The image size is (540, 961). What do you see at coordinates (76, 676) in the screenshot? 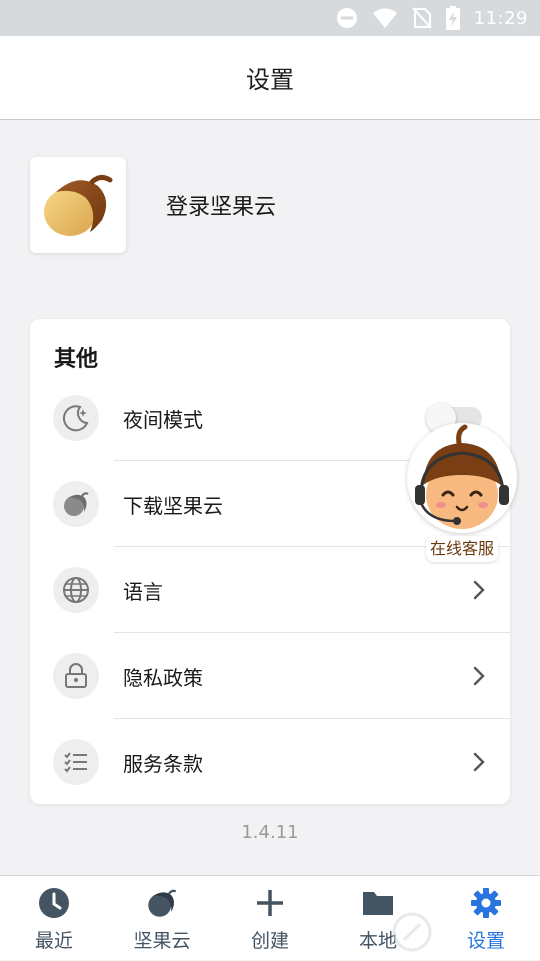
I see `lock-icon` at bounding box center [76, 676].